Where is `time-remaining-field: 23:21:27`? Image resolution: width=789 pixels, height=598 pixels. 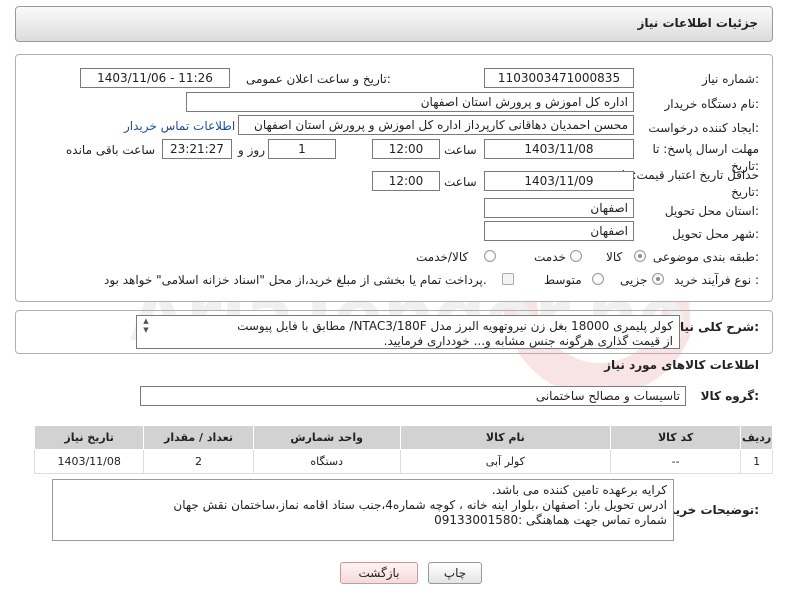
time-remaining-field: 23:21:27 is located at coordinates (197, 149).